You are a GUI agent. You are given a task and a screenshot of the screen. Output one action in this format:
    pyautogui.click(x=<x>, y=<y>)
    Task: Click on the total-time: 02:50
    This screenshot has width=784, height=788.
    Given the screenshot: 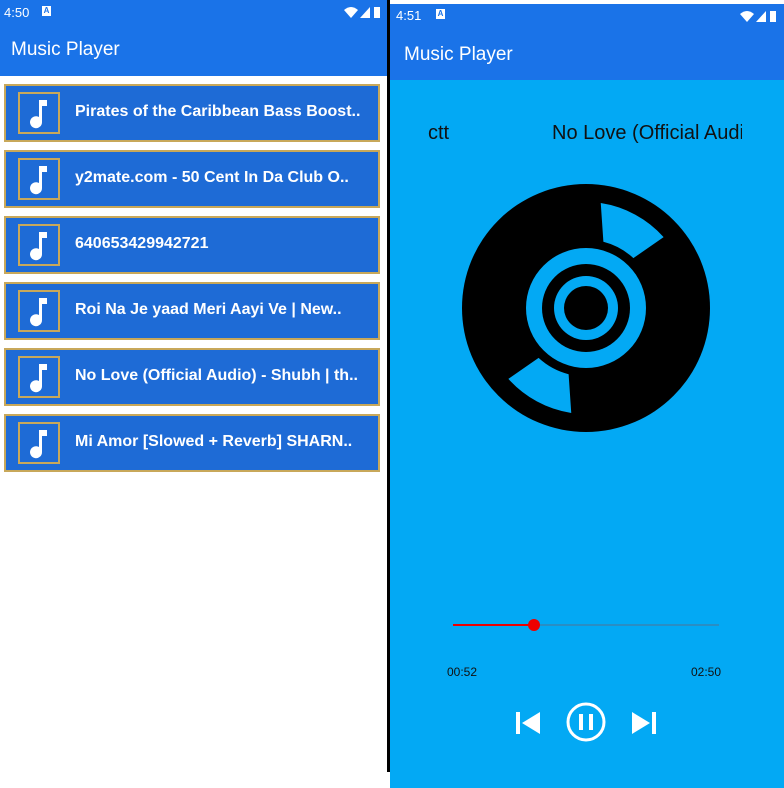 What is the action you would take?
    pyautogui.click(x=706, y=672)
    